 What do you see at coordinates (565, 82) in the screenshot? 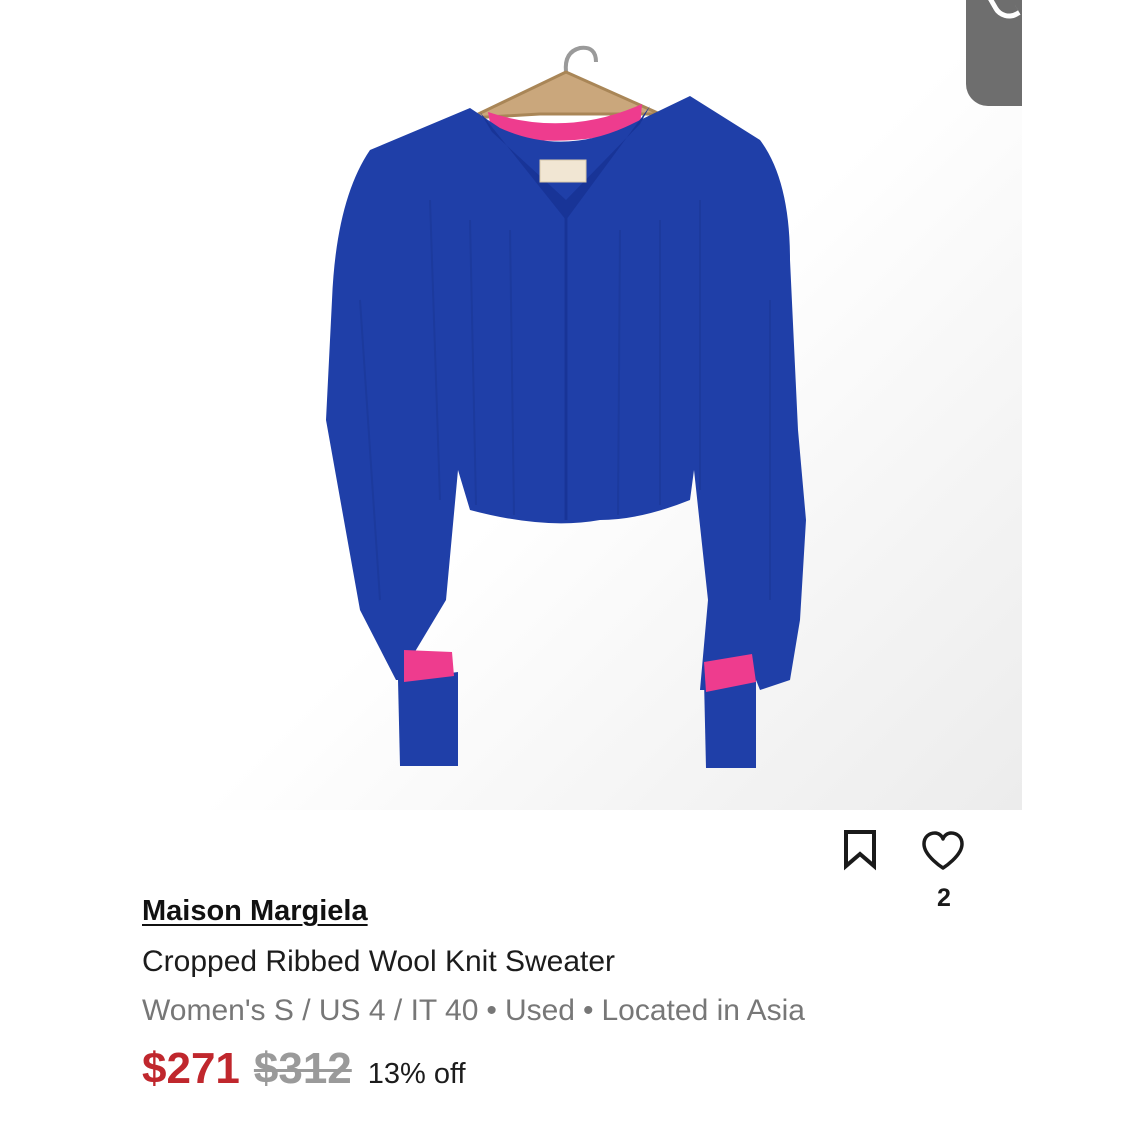
I see `hanger-graphic` at bounding box center [565, 82].